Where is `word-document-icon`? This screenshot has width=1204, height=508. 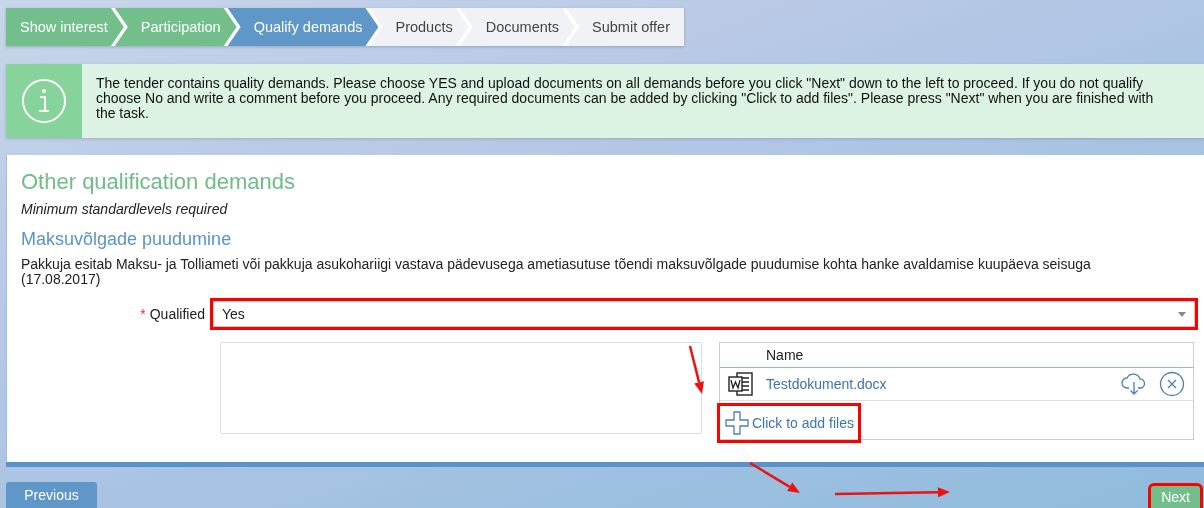 word-document-icon is located at coordinates (741, 384).